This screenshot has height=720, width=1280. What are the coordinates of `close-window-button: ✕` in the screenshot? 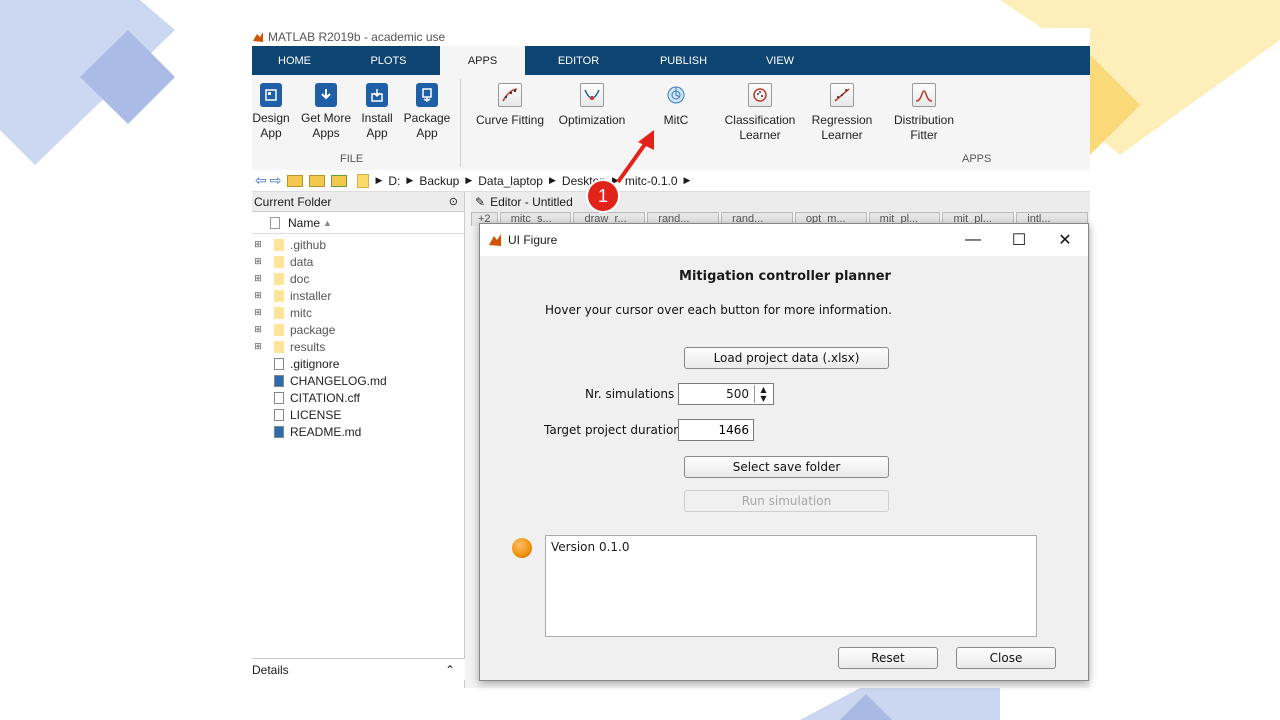 It's located at (1065, 240).